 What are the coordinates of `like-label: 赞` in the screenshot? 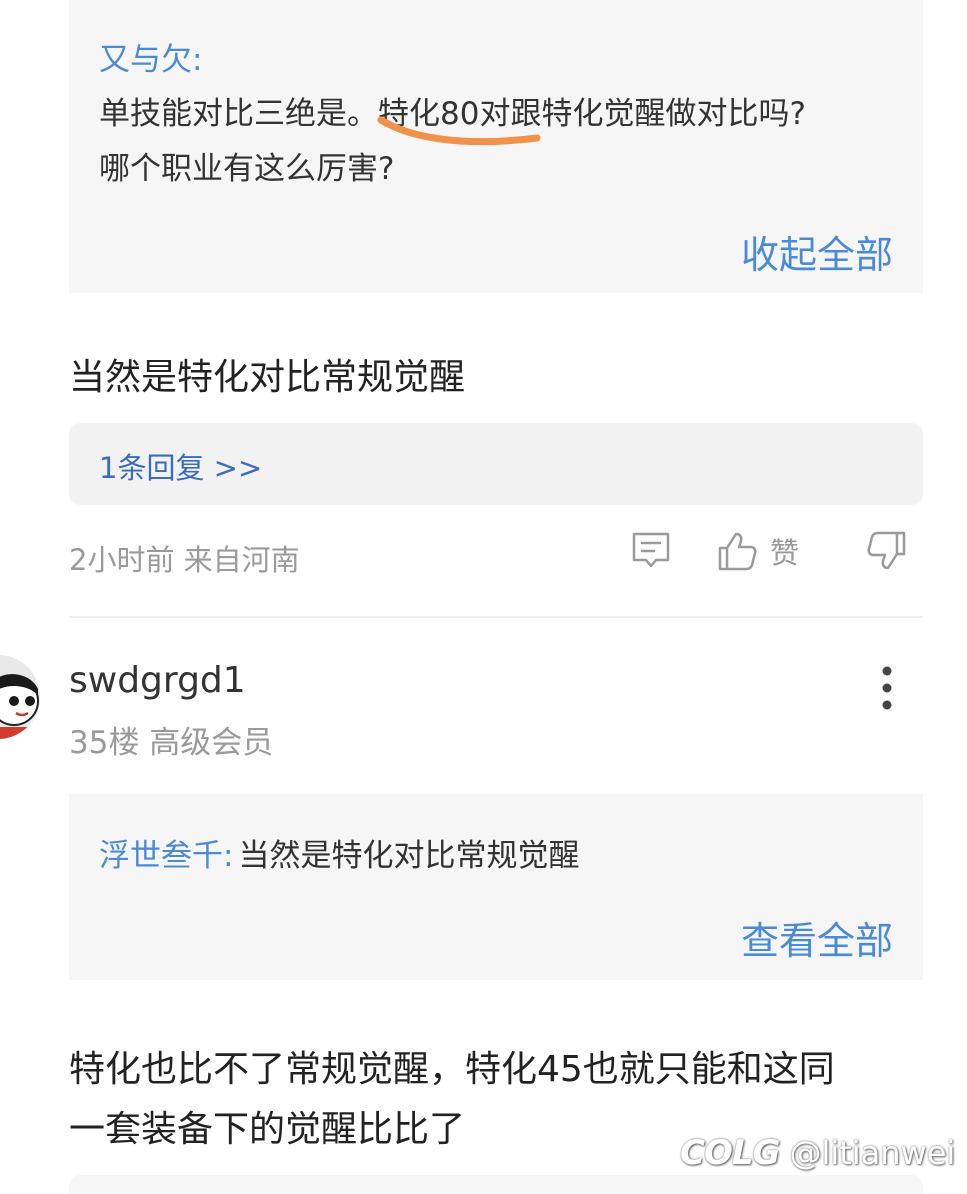 It's located at (785, 553).